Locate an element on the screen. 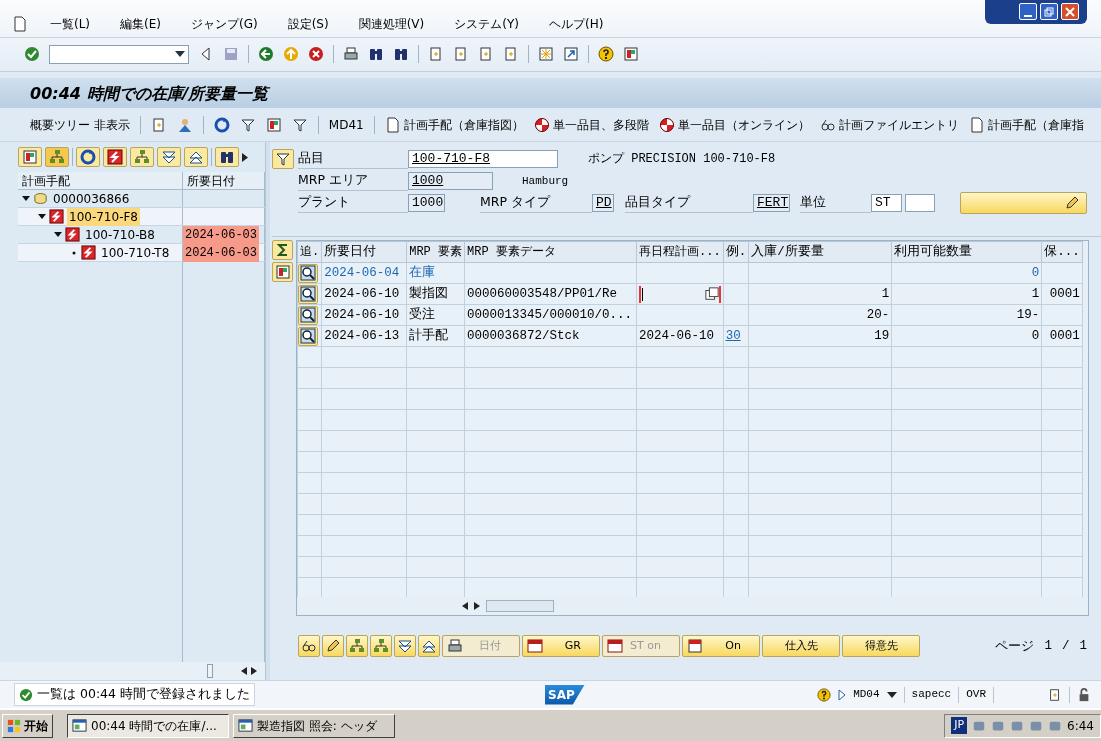 This screenshot has width=1101, height=741. toolbar-button: On is located at coordinates (721, 646).